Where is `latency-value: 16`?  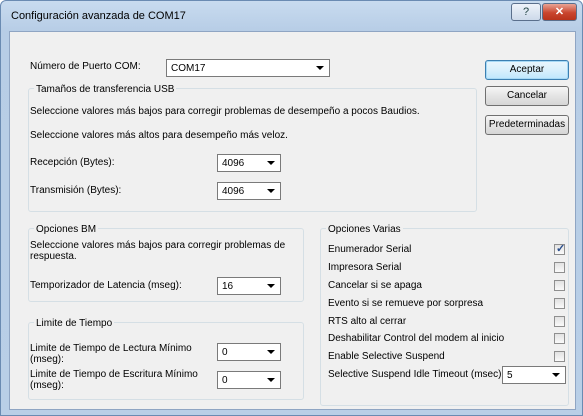
latency-value: 16 is located at coordinates (228, 286).